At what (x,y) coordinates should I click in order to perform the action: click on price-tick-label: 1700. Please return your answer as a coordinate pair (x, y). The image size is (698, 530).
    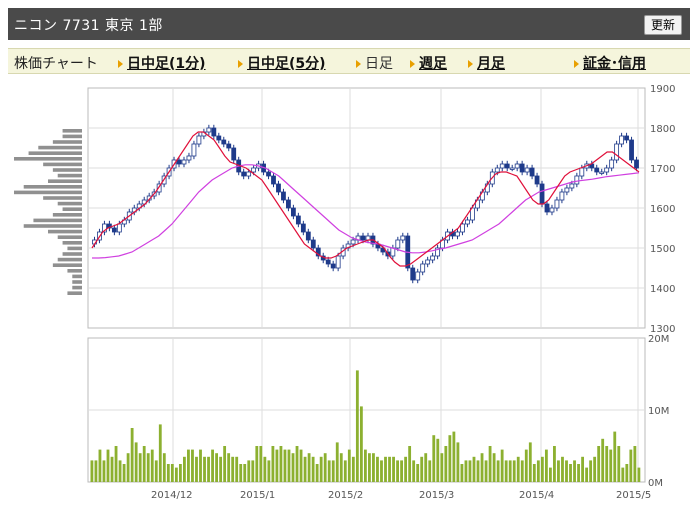
    Looking at the image, I should click on (662, 169).